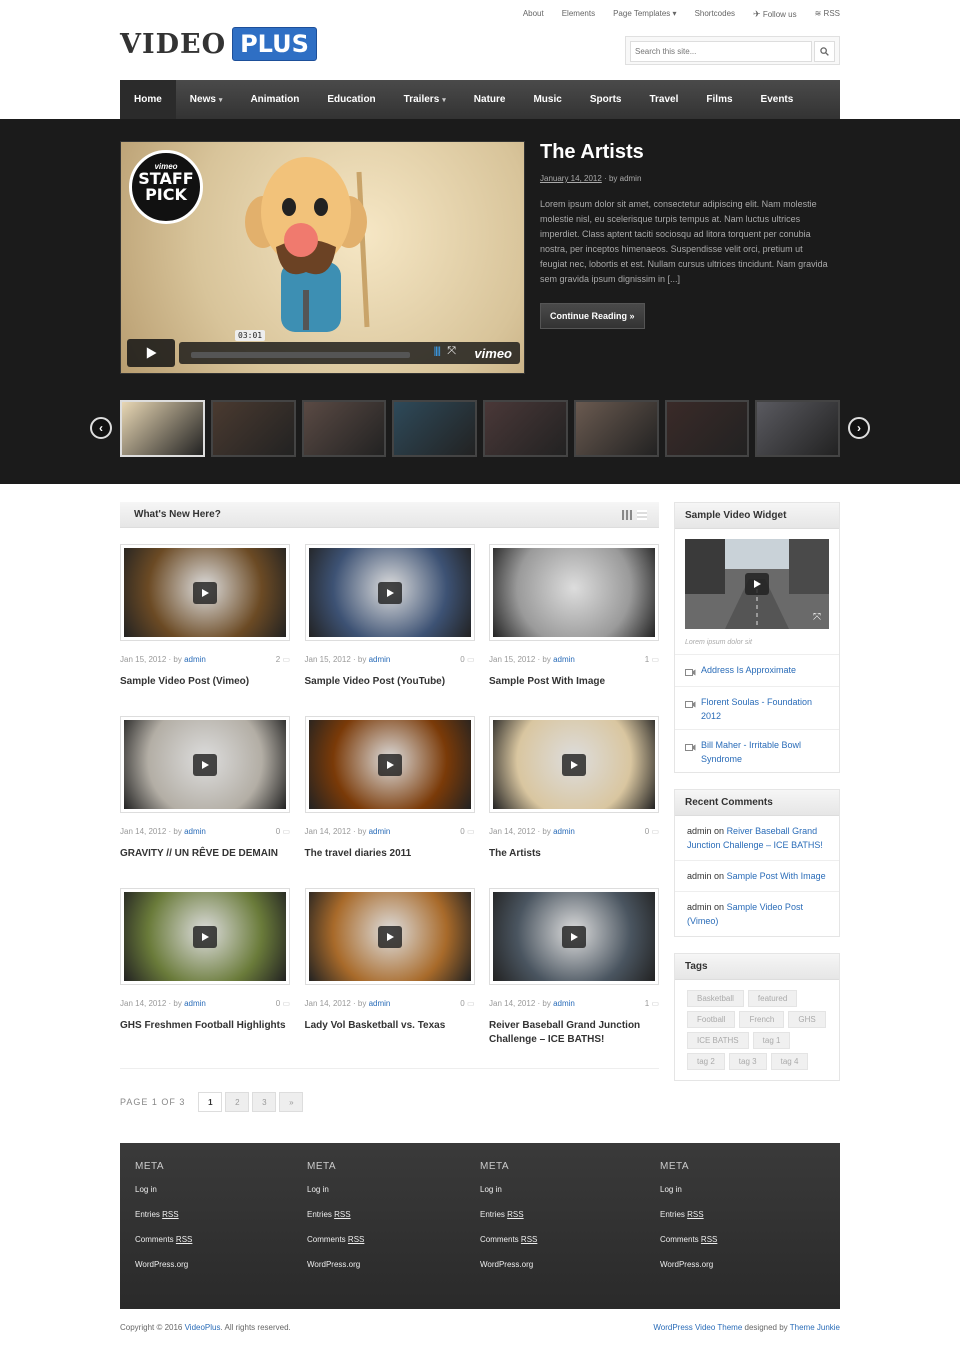 The height and width of the screenshot is (1346, 960). What do you see at coordinates (757, 671) in the screenshot?
I see `video-widget-link: Address Is Approximate` at bounding box center [757, 671].